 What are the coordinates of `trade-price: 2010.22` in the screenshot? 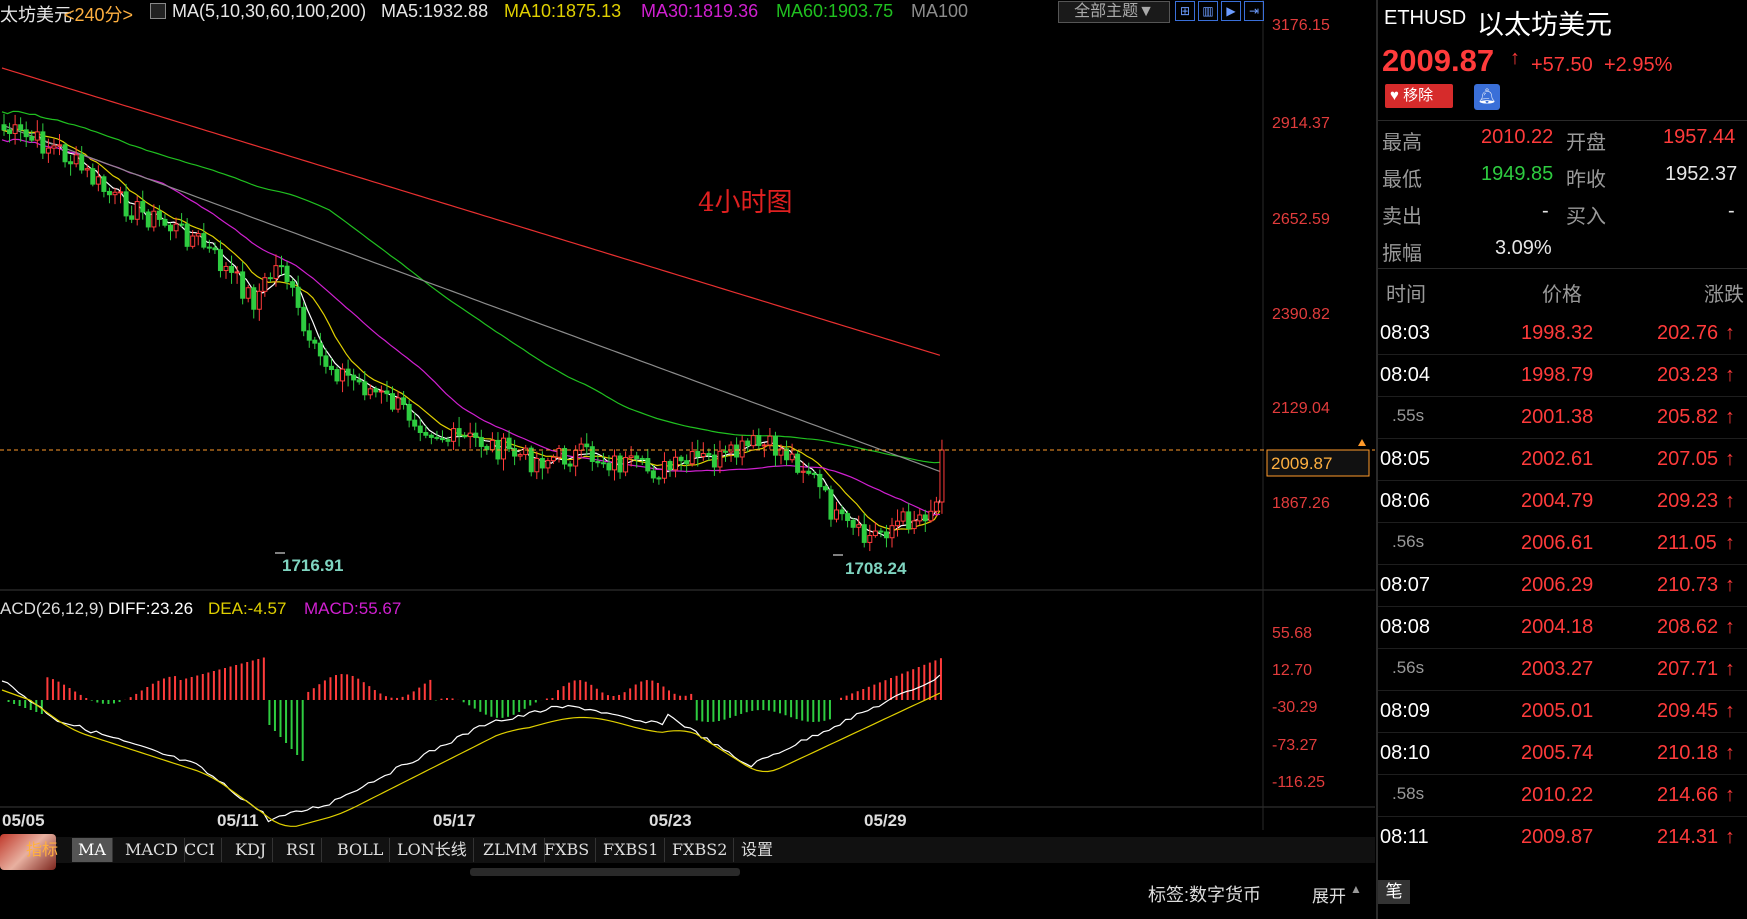 It's located at (1557, 795).